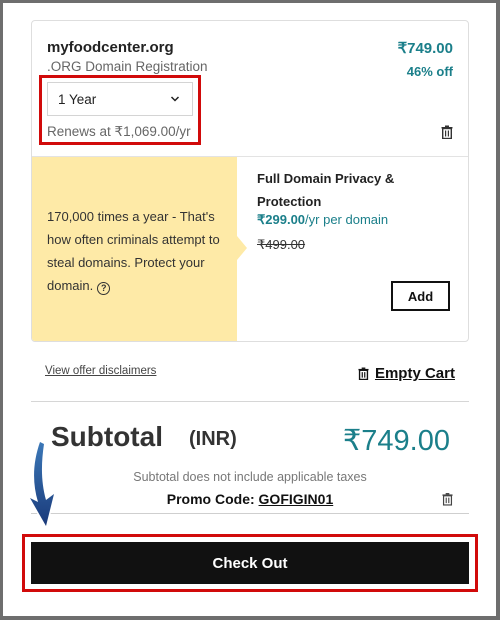 Image resolution: width=500 pixels, height=620 pixels. Describe the element at coordinates (281, 219) in the screenshot. I see `privacy-price-amount: ₹299.00` at that location.